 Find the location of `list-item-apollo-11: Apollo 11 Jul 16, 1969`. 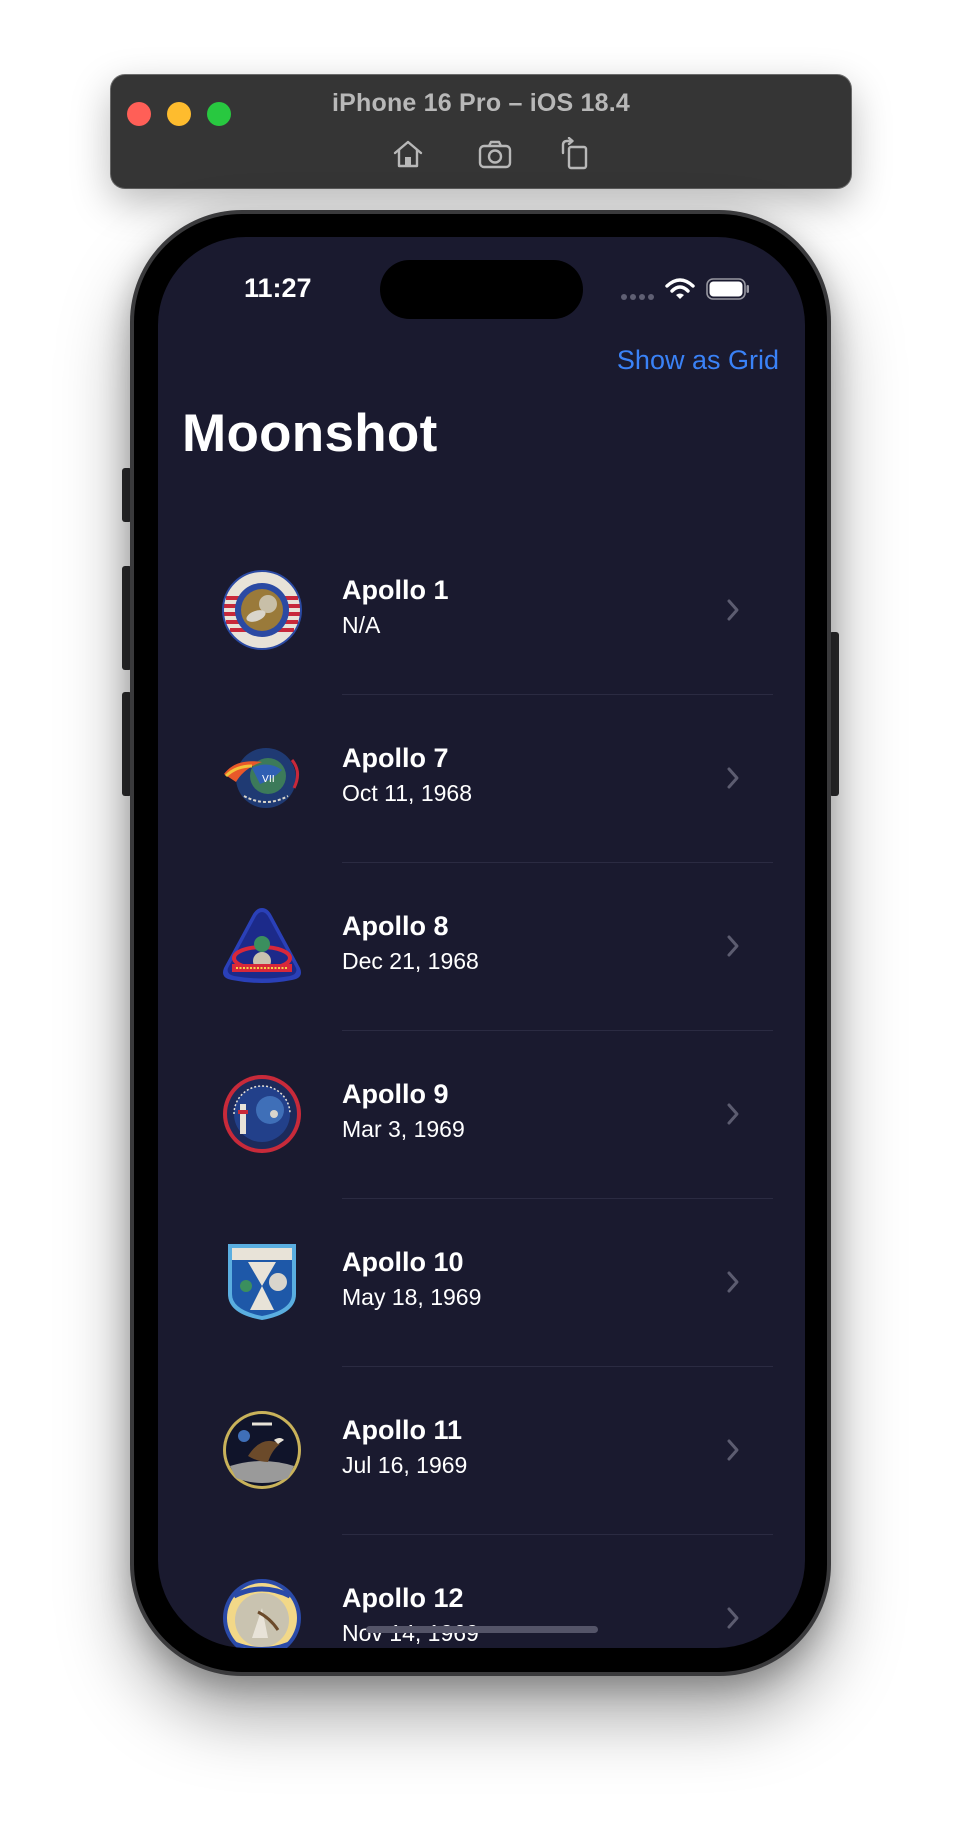

list-item-apollo-11: Apollo 11 Jul 16, 1969 is located at coordinates (481, 1451).